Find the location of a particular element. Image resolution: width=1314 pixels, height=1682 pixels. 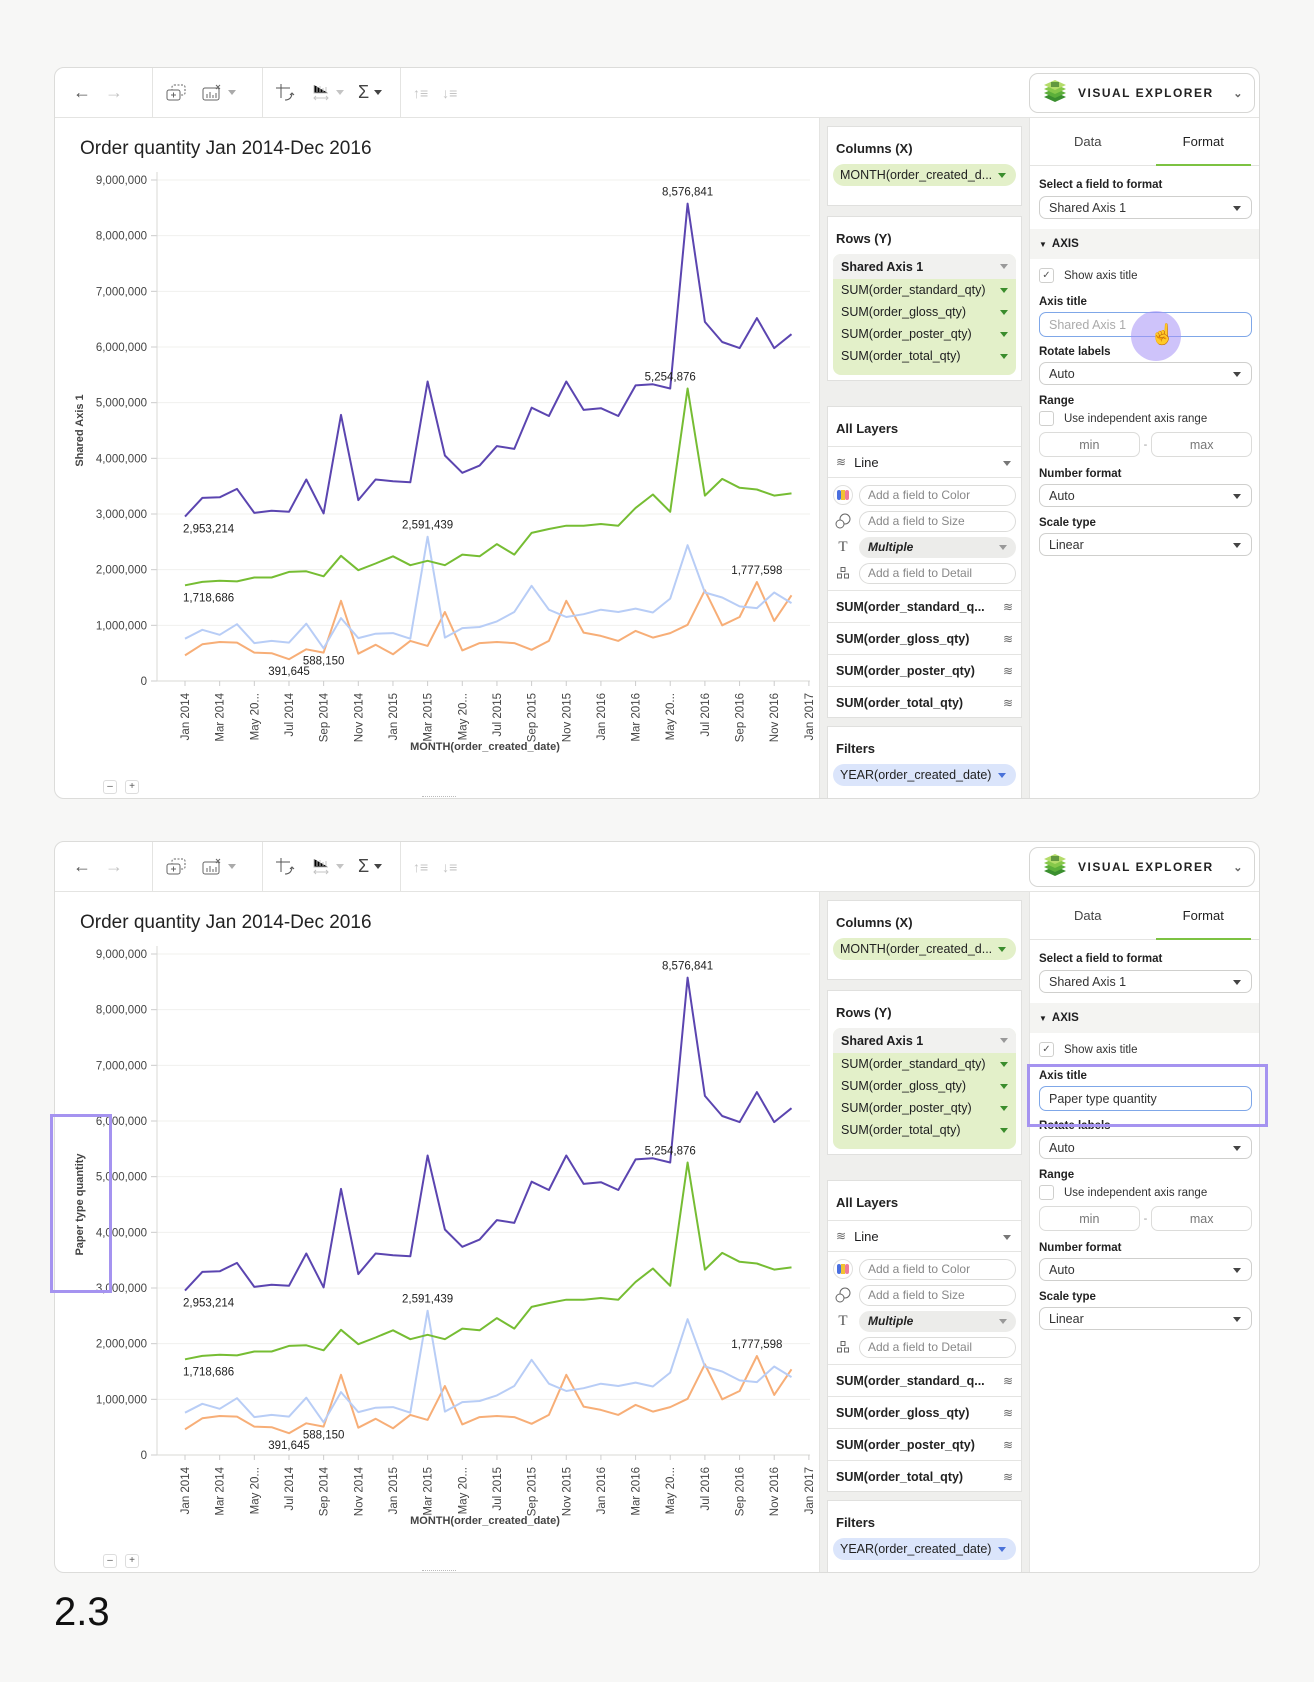

independent-range-label: Use independent axis range is located at coordinates (1136, 1192).